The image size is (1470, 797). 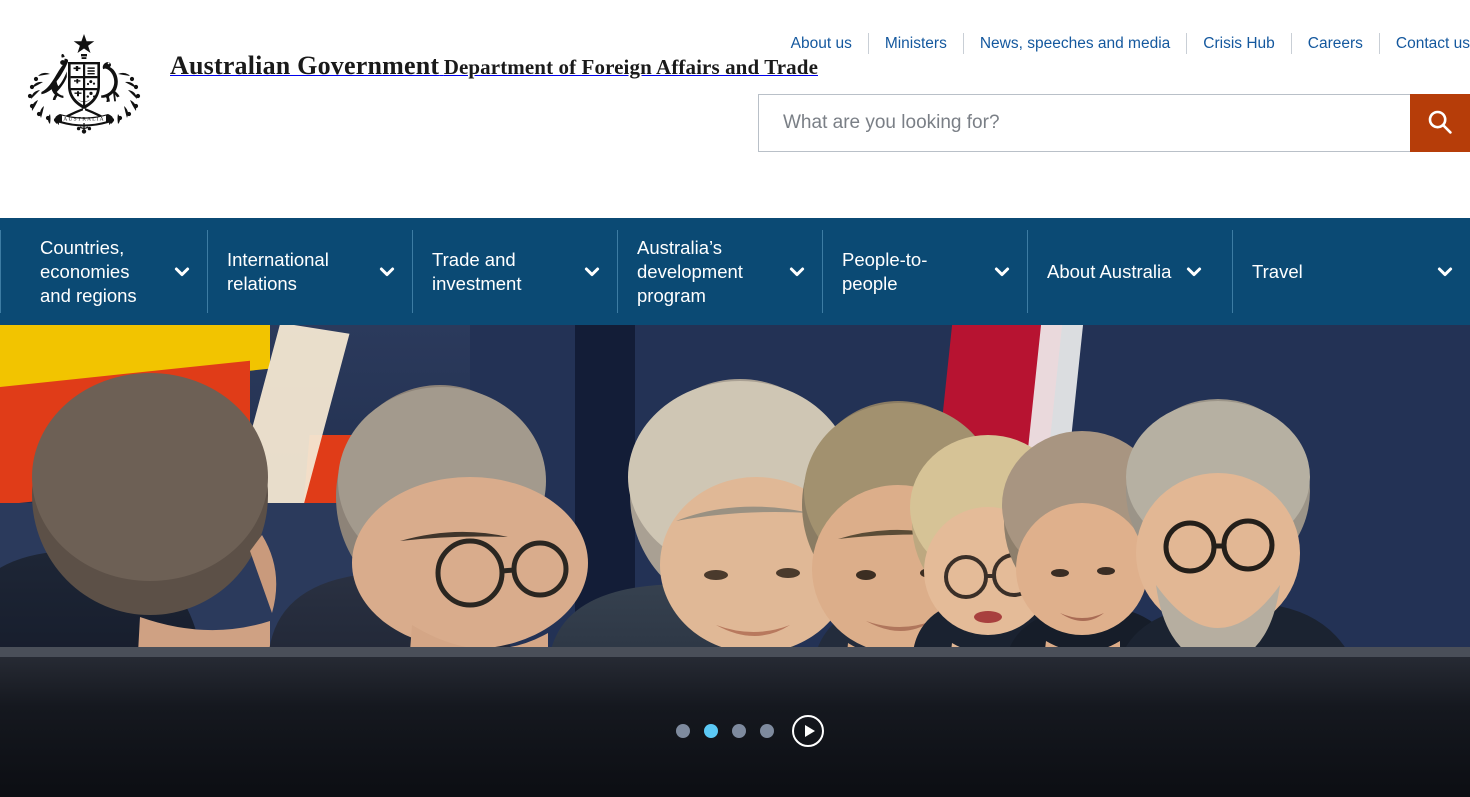 I want to click on play-icon, so click(x=809, y=731).